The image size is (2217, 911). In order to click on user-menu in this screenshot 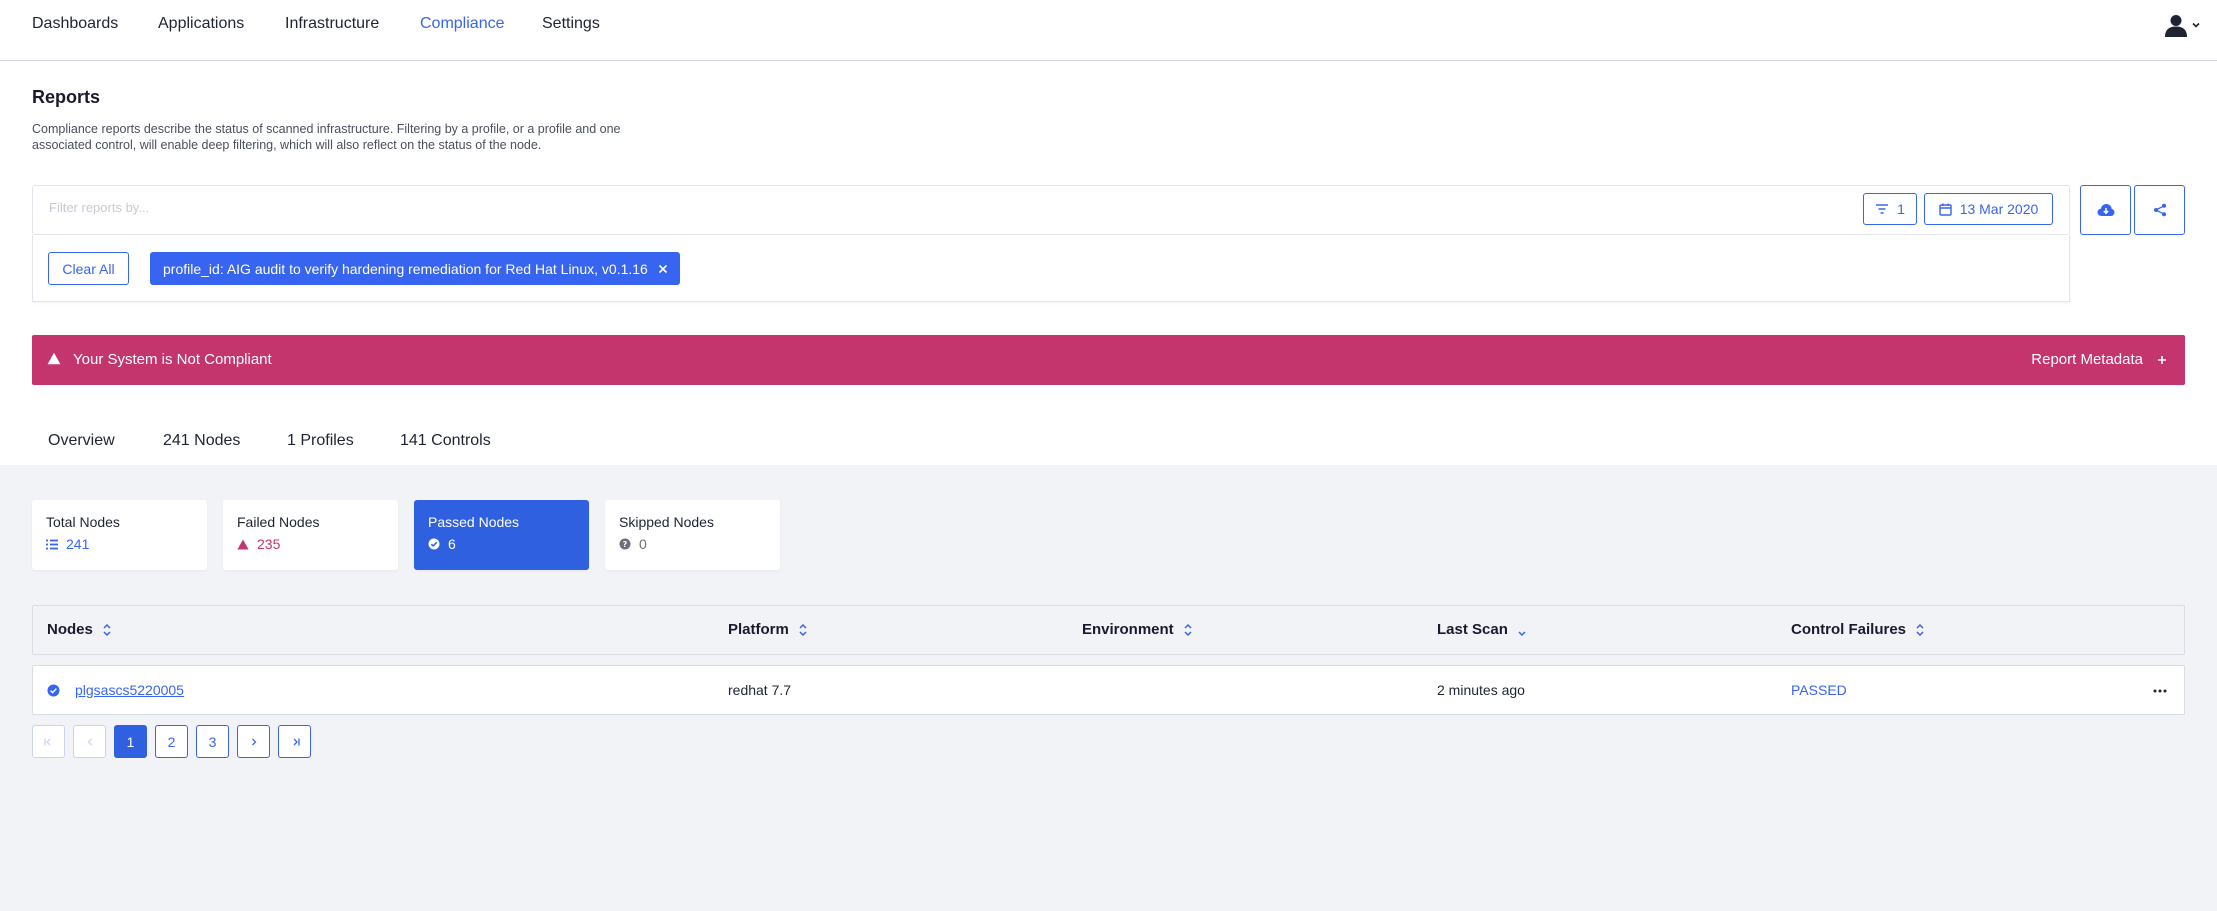, I will do `click(2182, 25)`.